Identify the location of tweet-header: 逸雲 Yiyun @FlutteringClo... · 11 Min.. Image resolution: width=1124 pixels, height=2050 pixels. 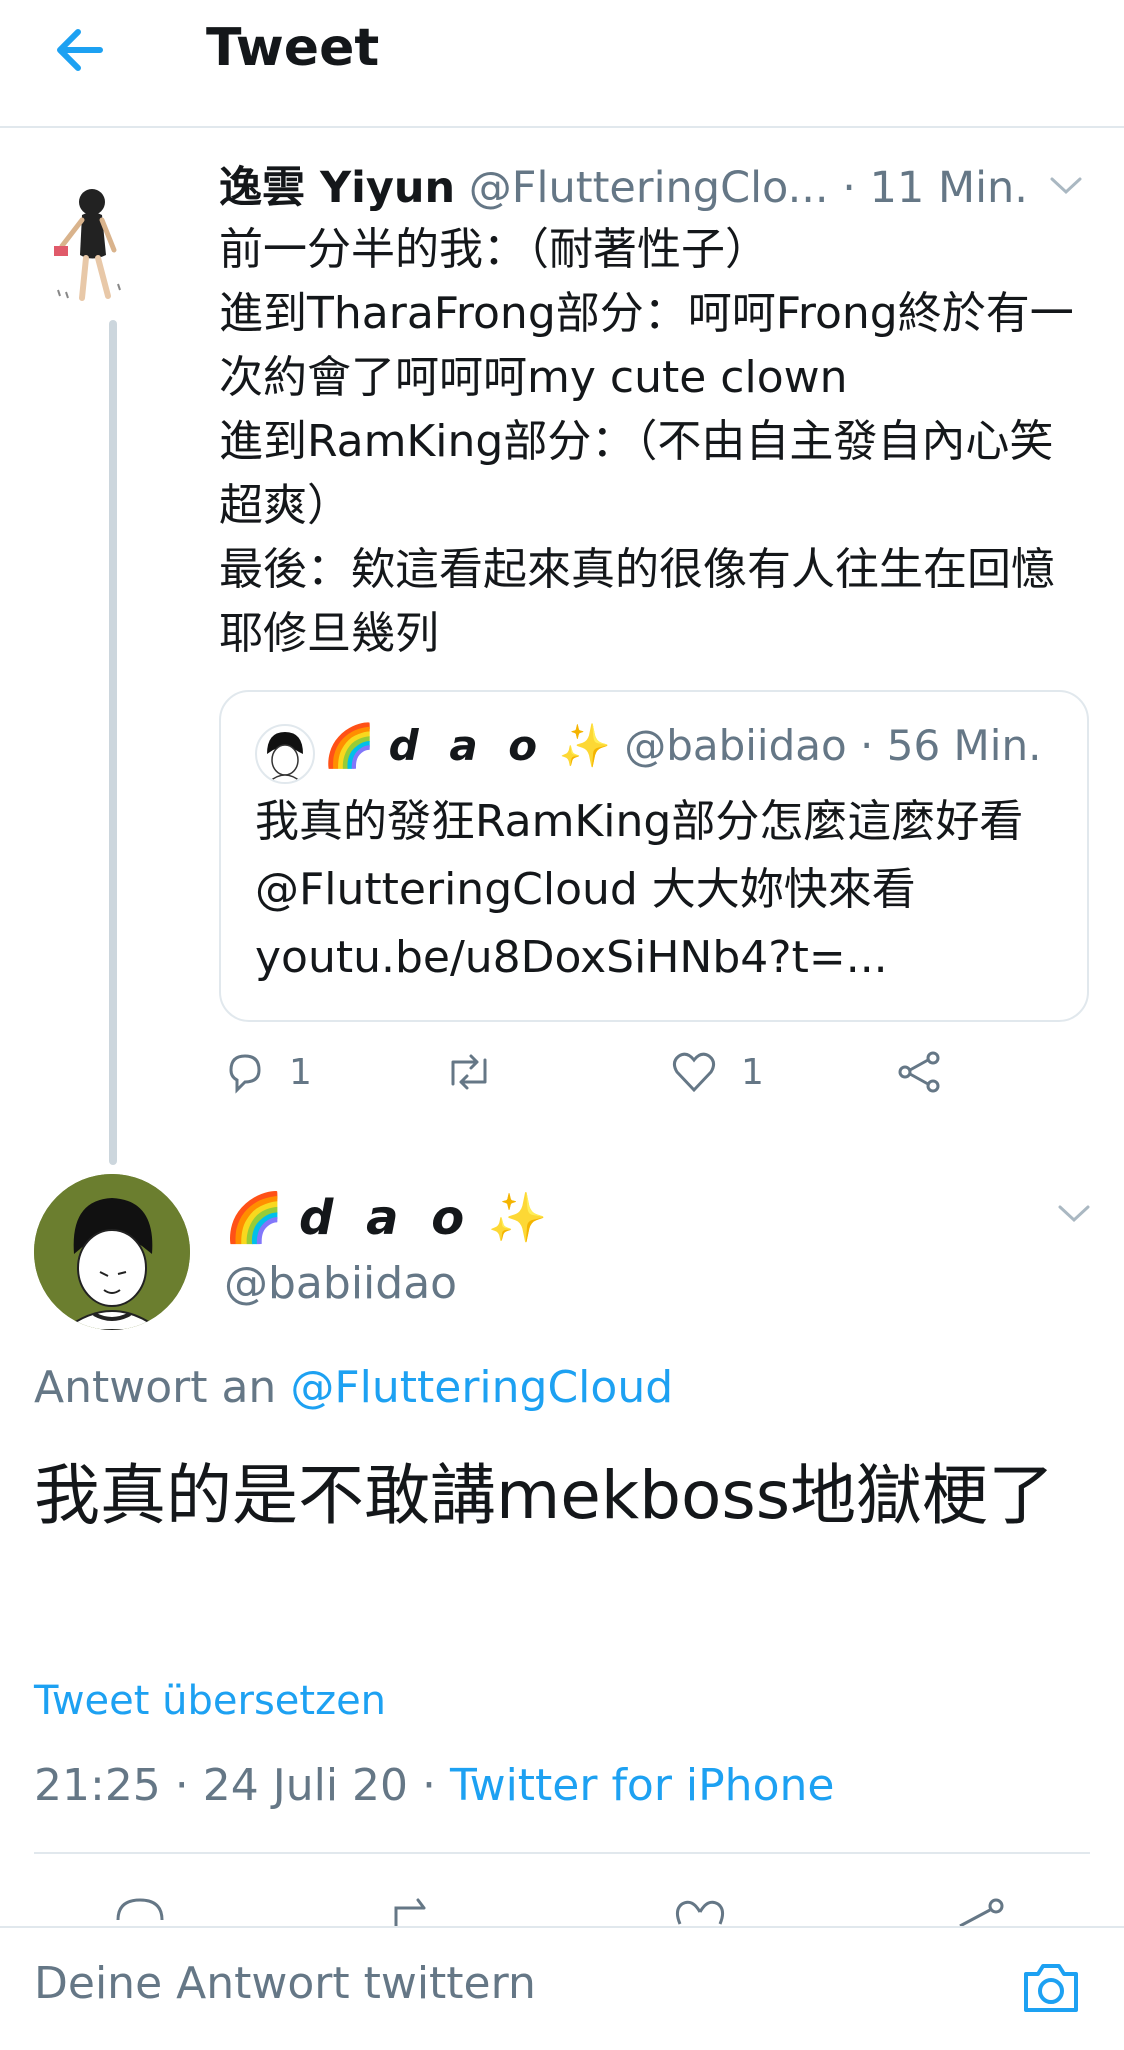
(654, 188).